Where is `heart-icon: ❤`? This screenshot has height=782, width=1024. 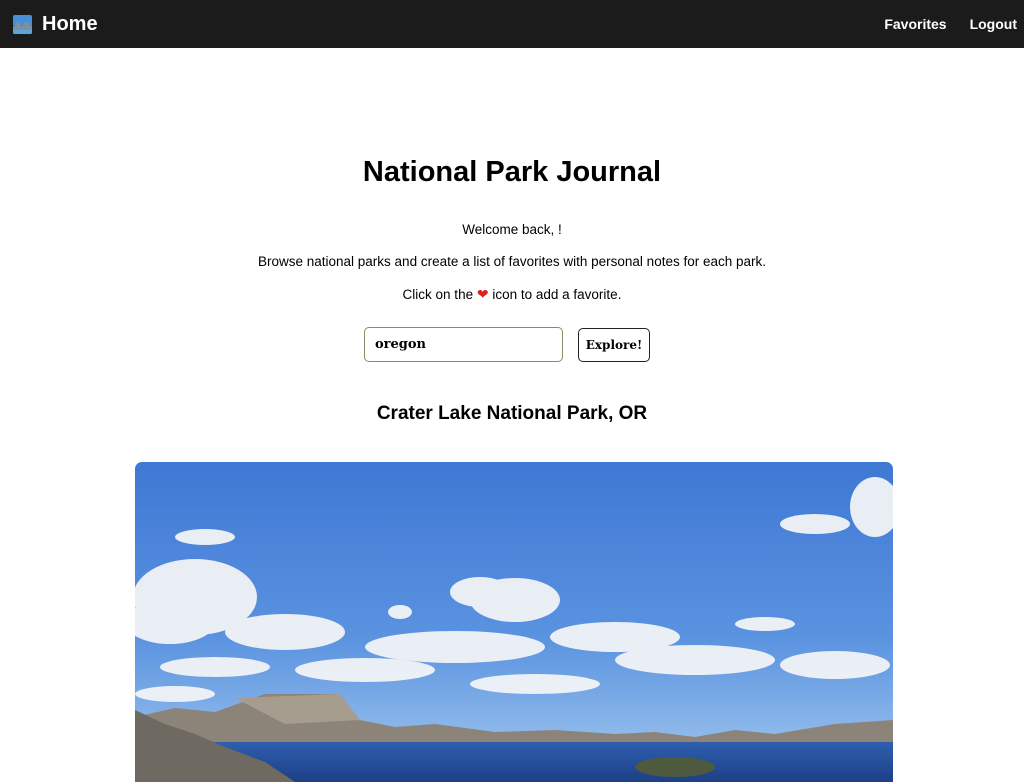 heart-icon: ❤ is located at coordinates (482, 294).